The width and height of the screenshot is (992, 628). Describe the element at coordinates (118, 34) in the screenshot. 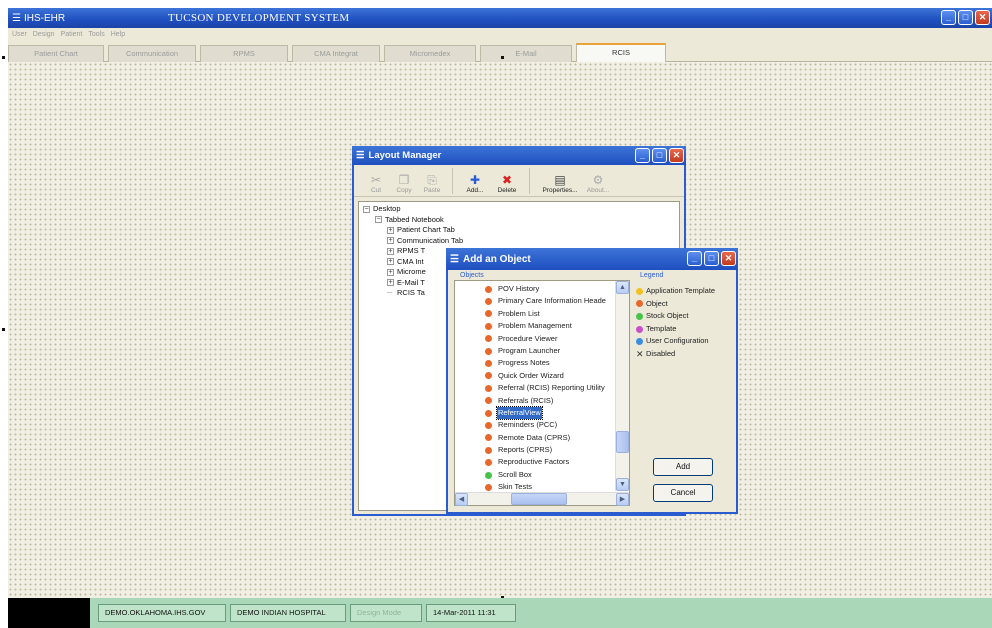

I see `menu-item-help: Help` at that location.